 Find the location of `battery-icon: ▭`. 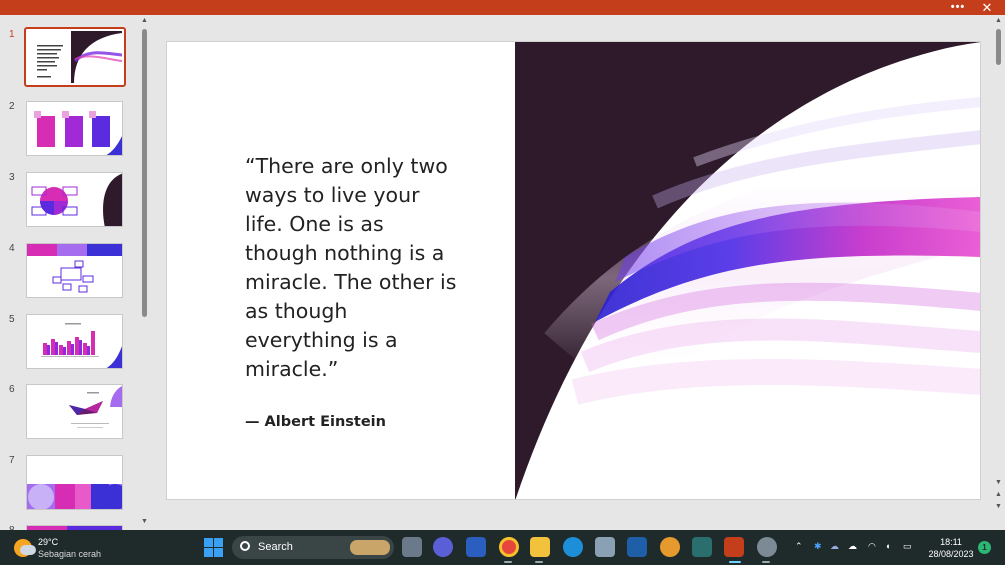

battery-icon: ▭ is located at coordinates (907, 546).